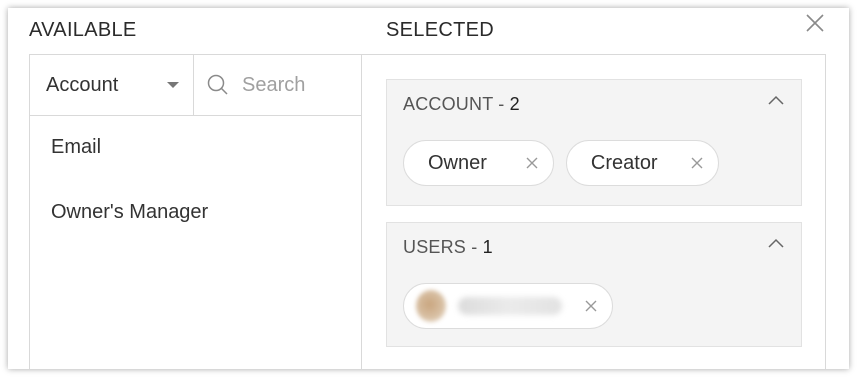  I want to click on search-icon, so click(217, 84).